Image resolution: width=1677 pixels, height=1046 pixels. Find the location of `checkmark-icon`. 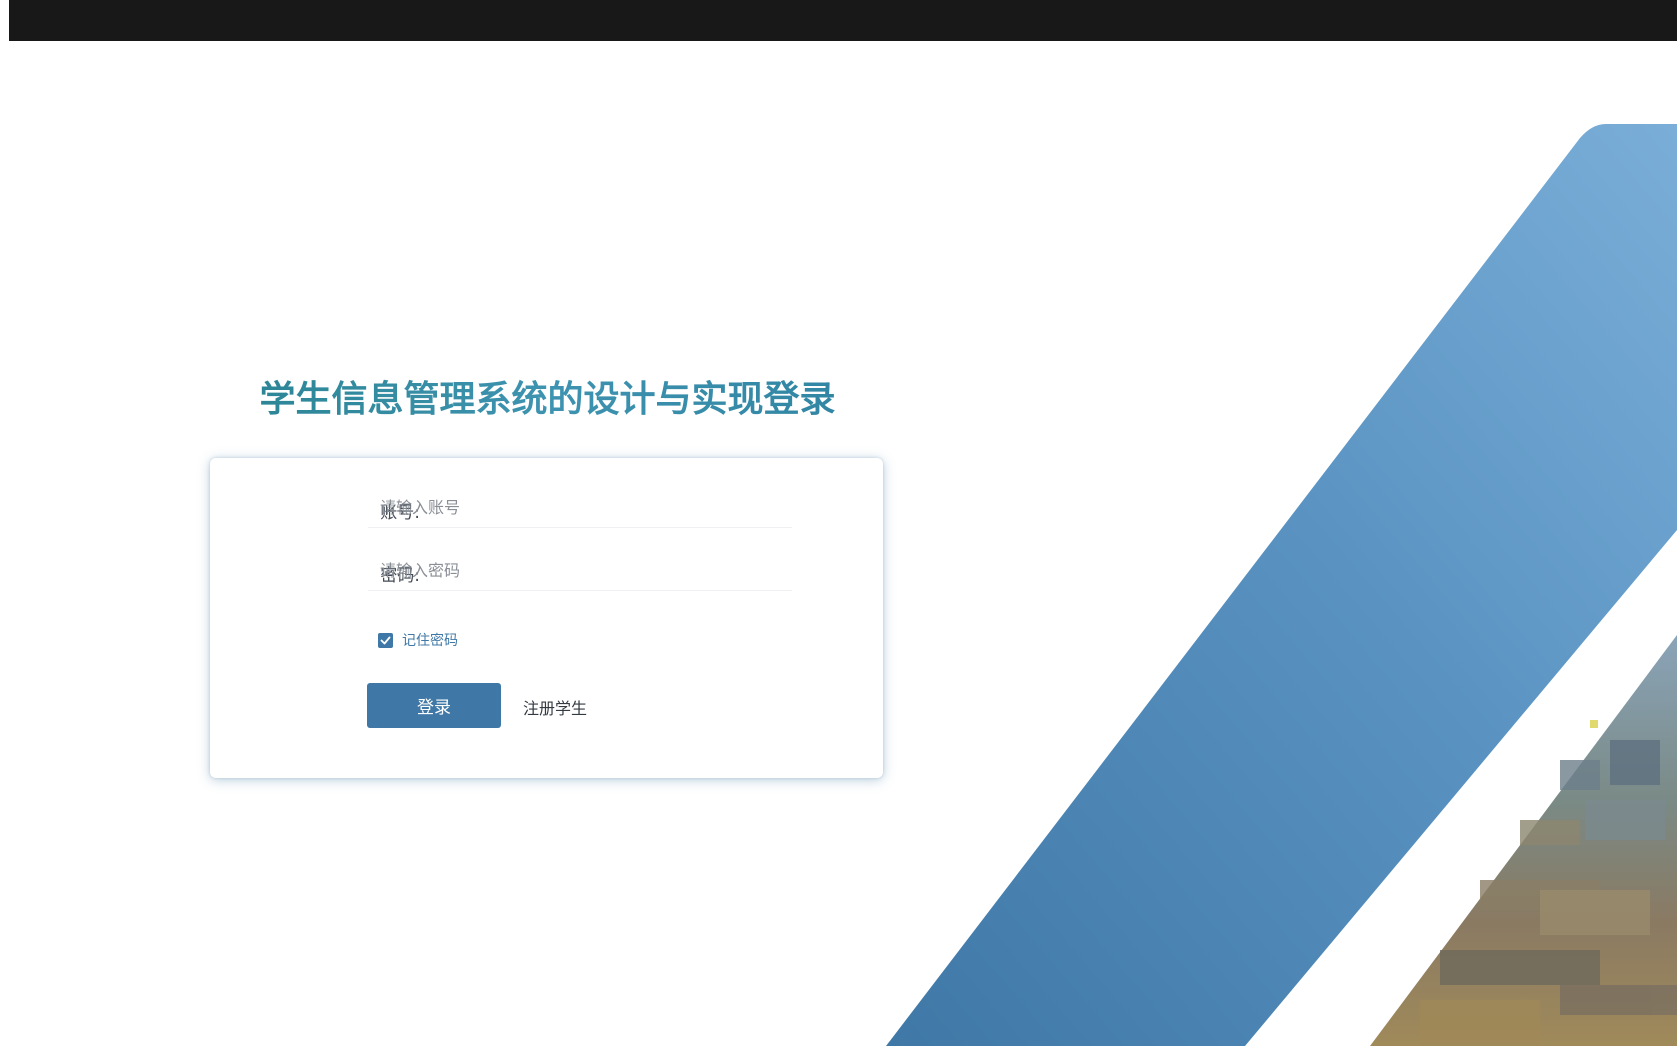

checkmark-icon is located at coordinates (385, 640).